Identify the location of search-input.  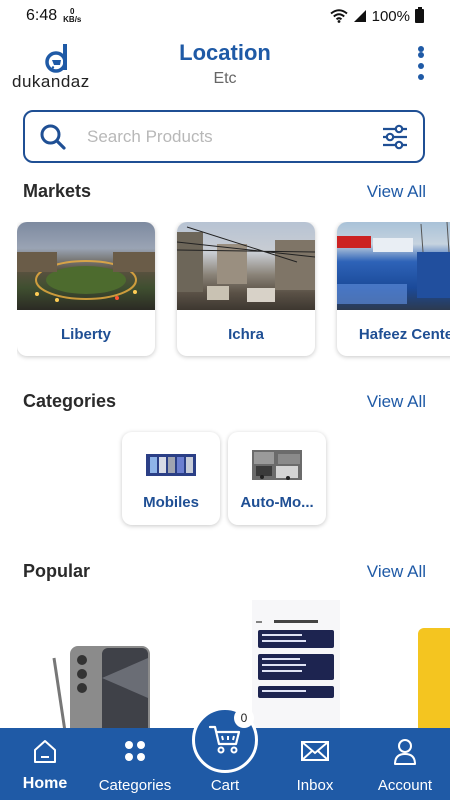
(234, 136).